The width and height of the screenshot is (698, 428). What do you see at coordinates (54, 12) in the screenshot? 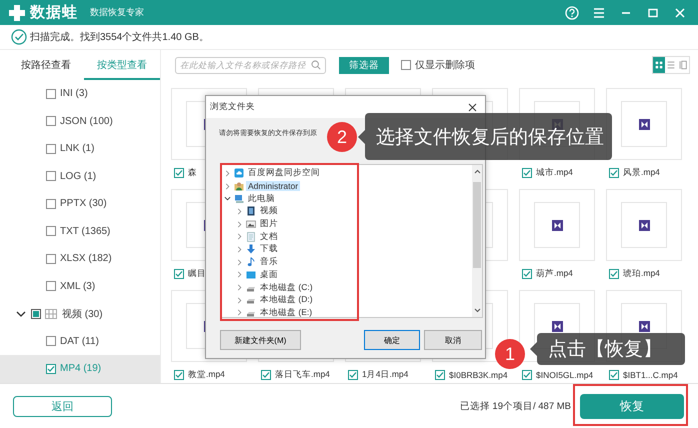
I see `app-name: 数据蛙` at bounding box center [54, 12].